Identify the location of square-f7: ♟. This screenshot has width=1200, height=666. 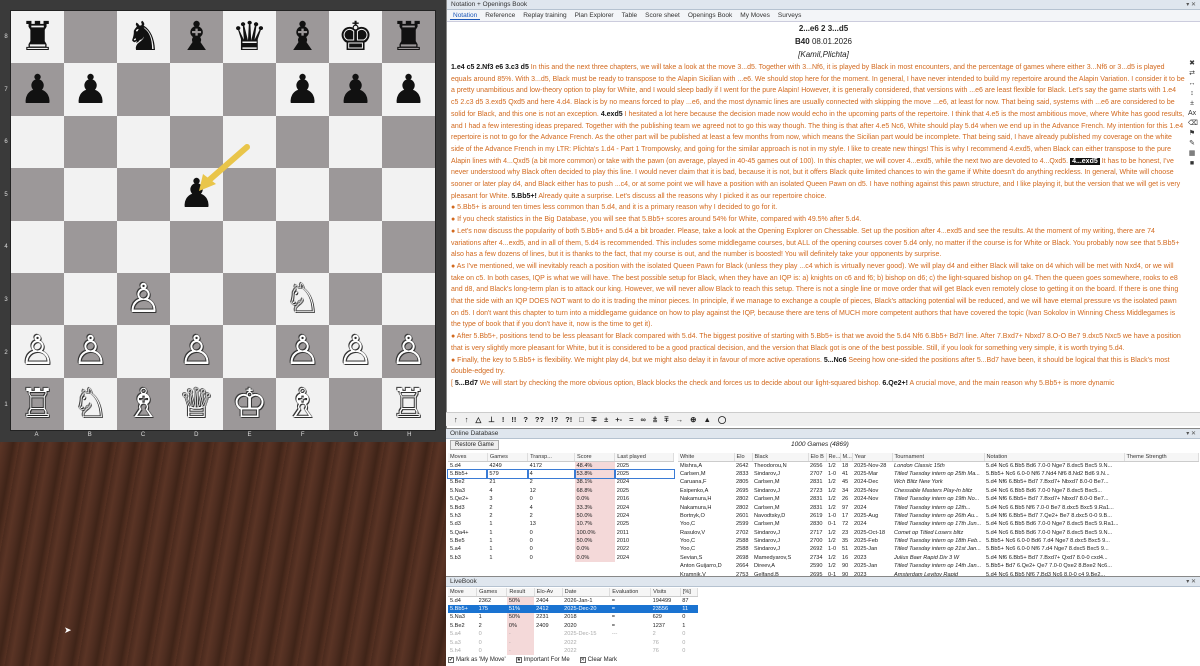
(302, 89).